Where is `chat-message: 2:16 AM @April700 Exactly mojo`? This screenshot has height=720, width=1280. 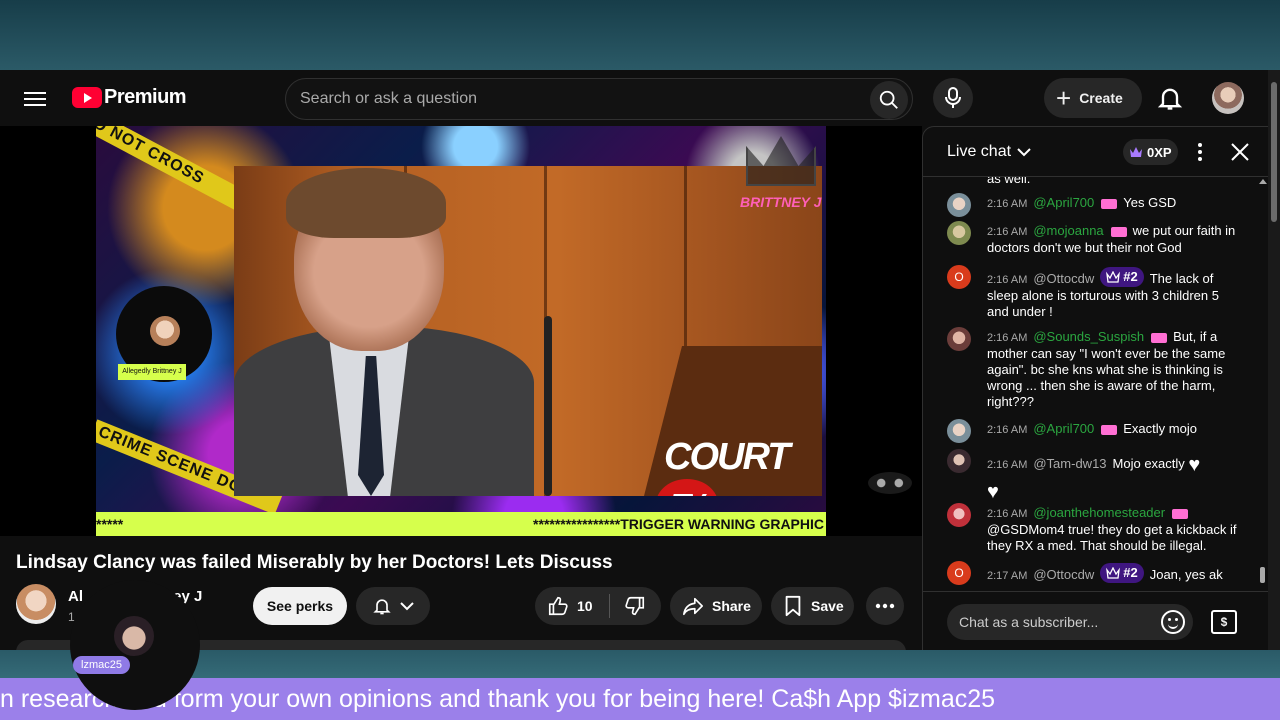 chat-message: 2:16 AM @April700 Exactly mojo is located at coordinates (1092, 431).